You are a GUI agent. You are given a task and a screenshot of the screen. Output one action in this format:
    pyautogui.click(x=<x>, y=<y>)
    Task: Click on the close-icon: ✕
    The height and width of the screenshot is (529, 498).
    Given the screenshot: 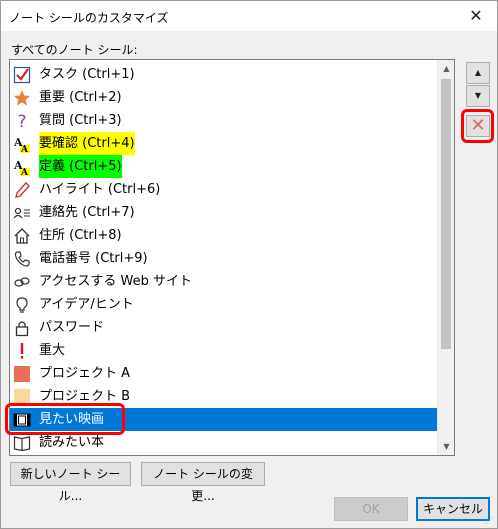 What is the action you would take?
    pyautogui.click(x=476, y=16)
    